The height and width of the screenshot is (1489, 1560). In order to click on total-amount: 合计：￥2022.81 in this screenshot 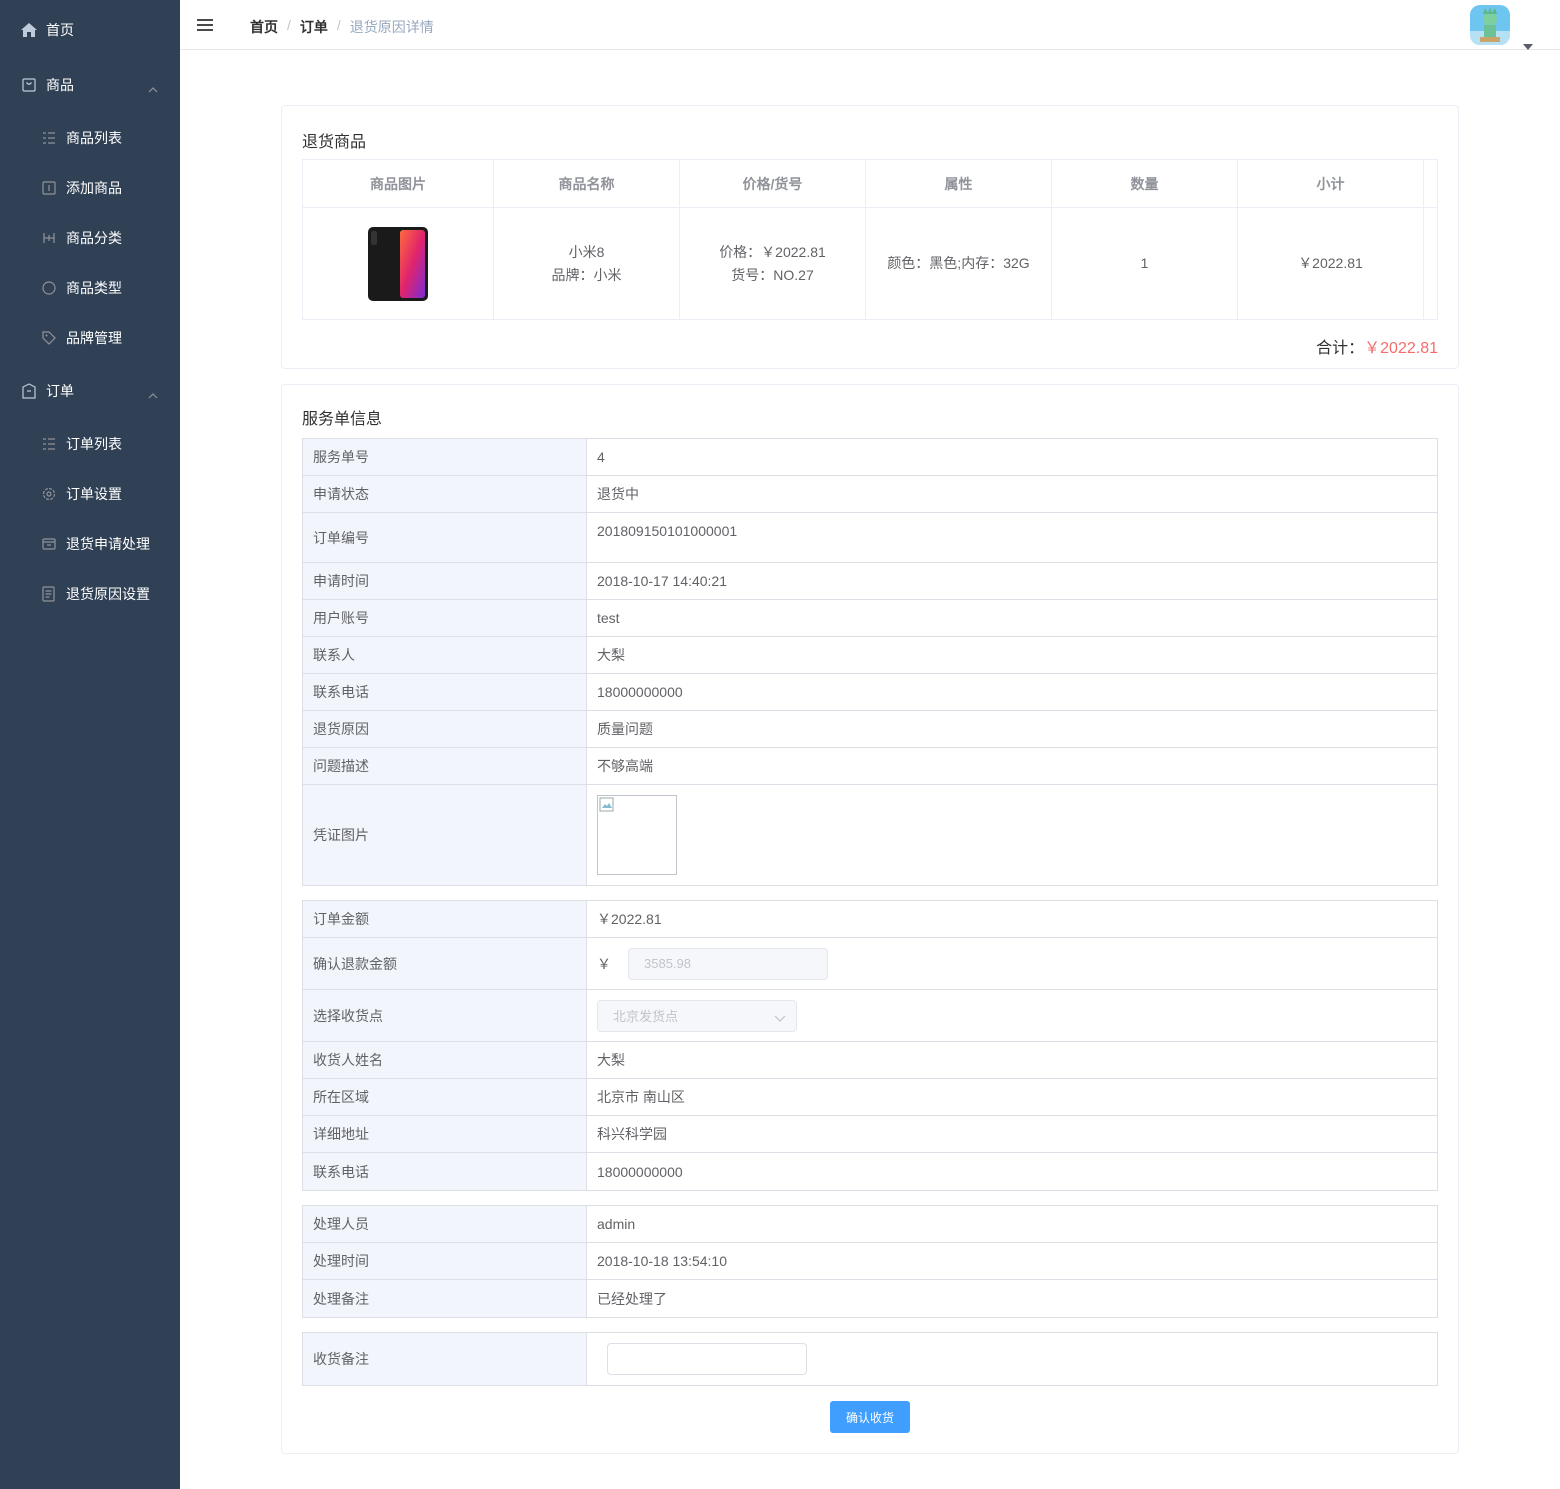, I will do `click(1377, 346)`.